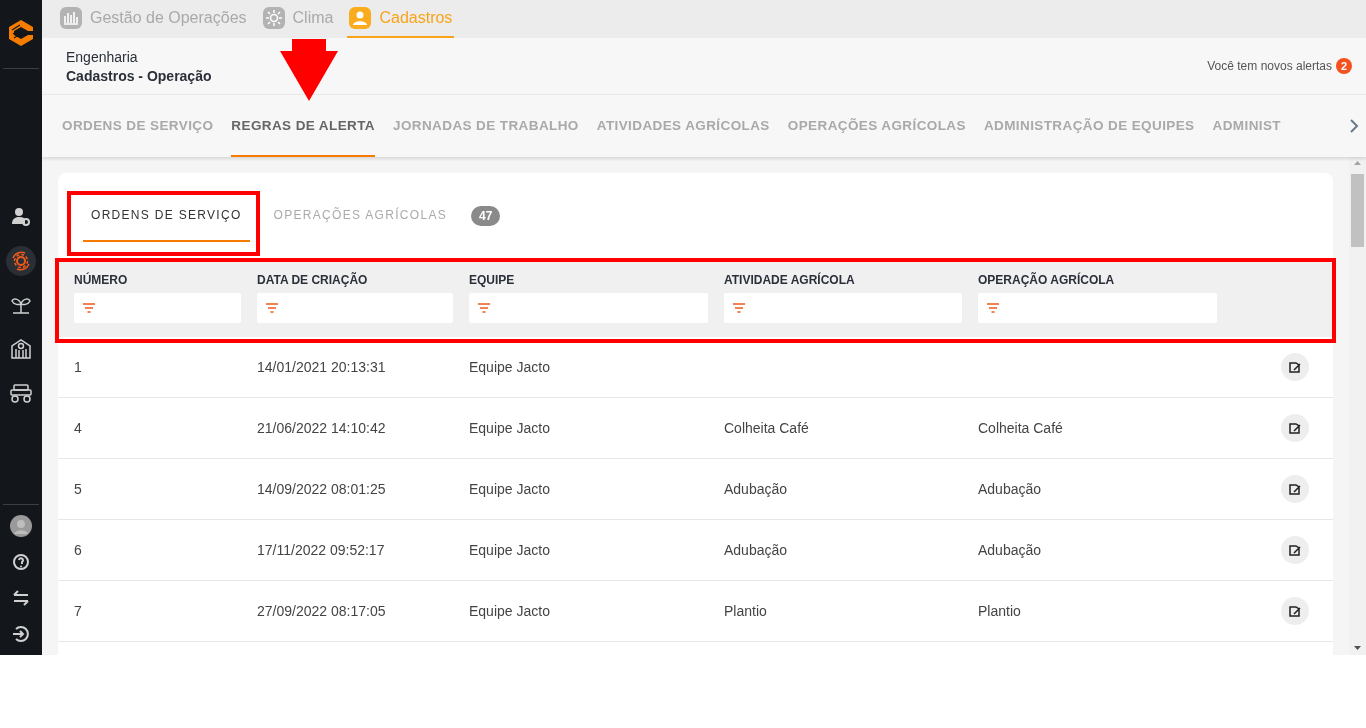  What do you see at coordinates (21, 634) in the screenshot?
I see `logout-icon` at bounding box center [21, 634].